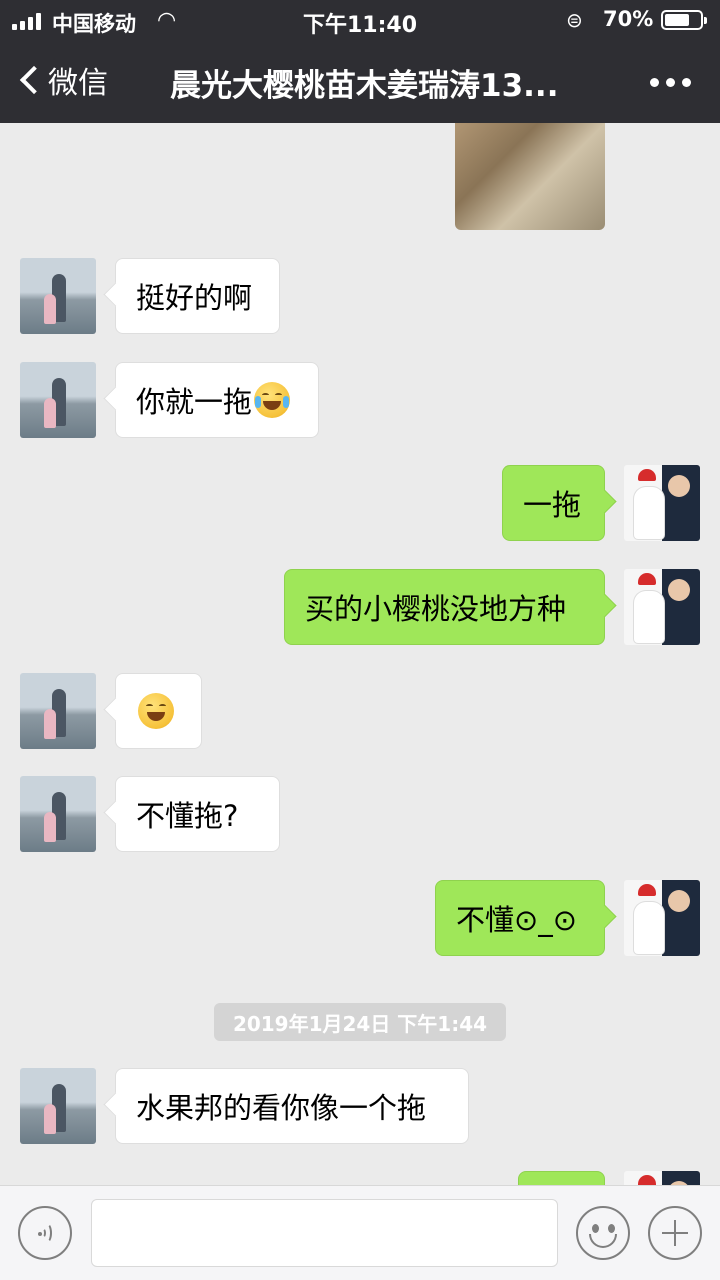 This screenshot has height=1280, width=720. I want to click on message-text: 你就一拖, so click(194, 402).